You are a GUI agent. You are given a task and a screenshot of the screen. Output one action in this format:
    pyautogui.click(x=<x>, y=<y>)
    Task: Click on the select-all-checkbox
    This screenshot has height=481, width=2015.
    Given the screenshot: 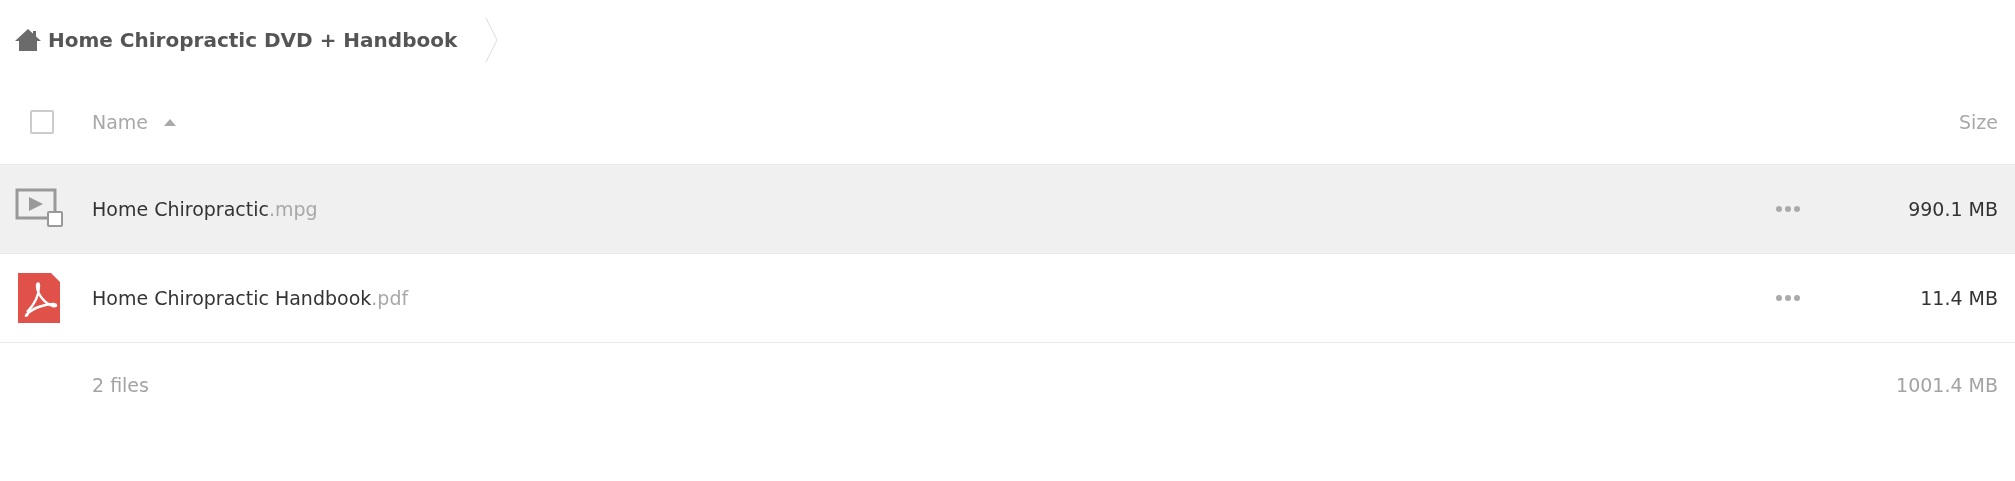 What is the action you would take?
    pyautogui.click(x=42, y=122)
    